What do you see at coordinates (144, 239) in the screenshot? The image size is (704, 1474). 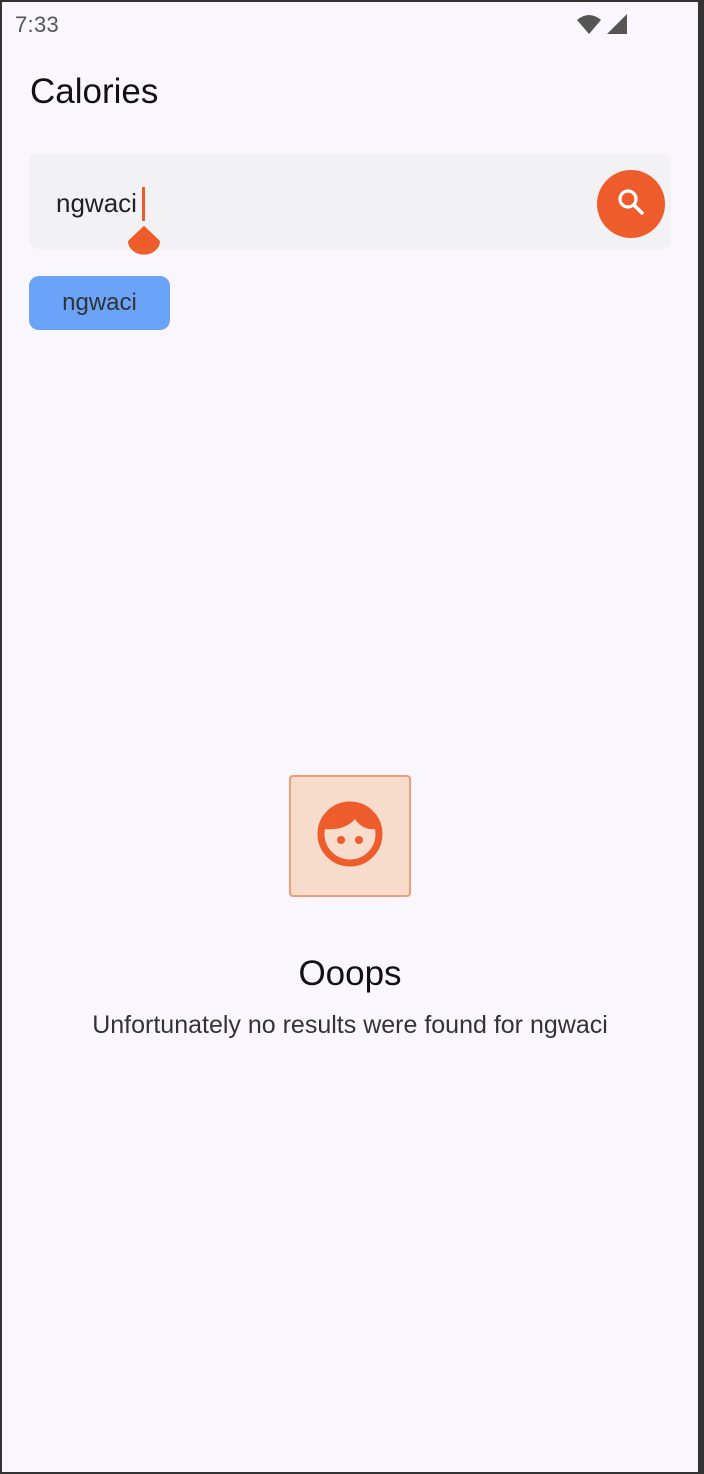 I see `cursor-handle` at bounding box center [144, 239].